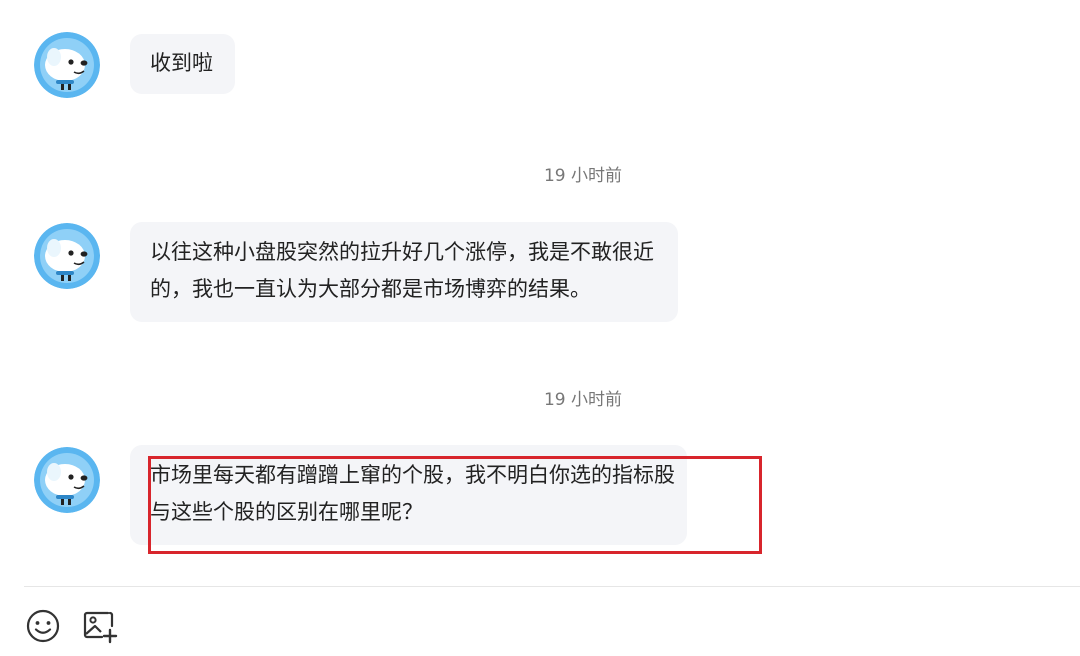 This screenshot has height=656, width=1080. What do you see at coordinates (412, 475) in the screenshot?
I see `message-text-line: 市场里每天都有蹭蹭上窜的个股，我不明白你选的指标股` at bounding box center [412, 475].